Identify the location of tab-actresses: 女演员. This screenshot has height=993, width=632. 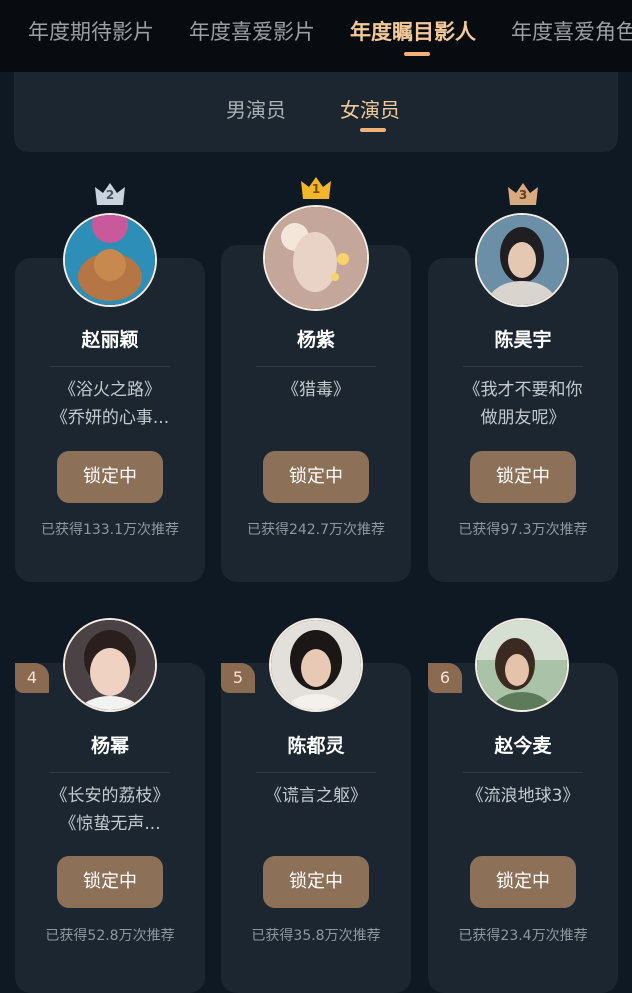
(370, 110).